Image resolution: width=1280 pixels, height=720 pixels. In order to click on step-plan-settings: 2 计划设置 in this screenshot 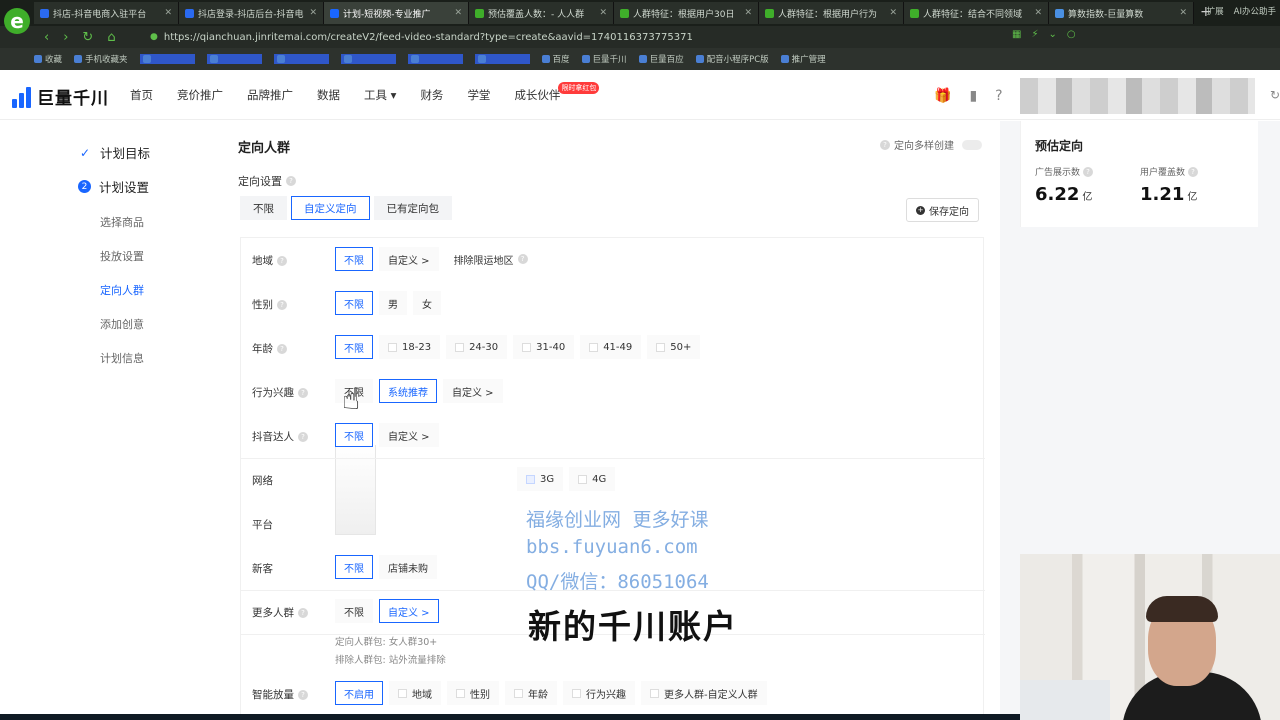, I will do `click(113, 186)`.